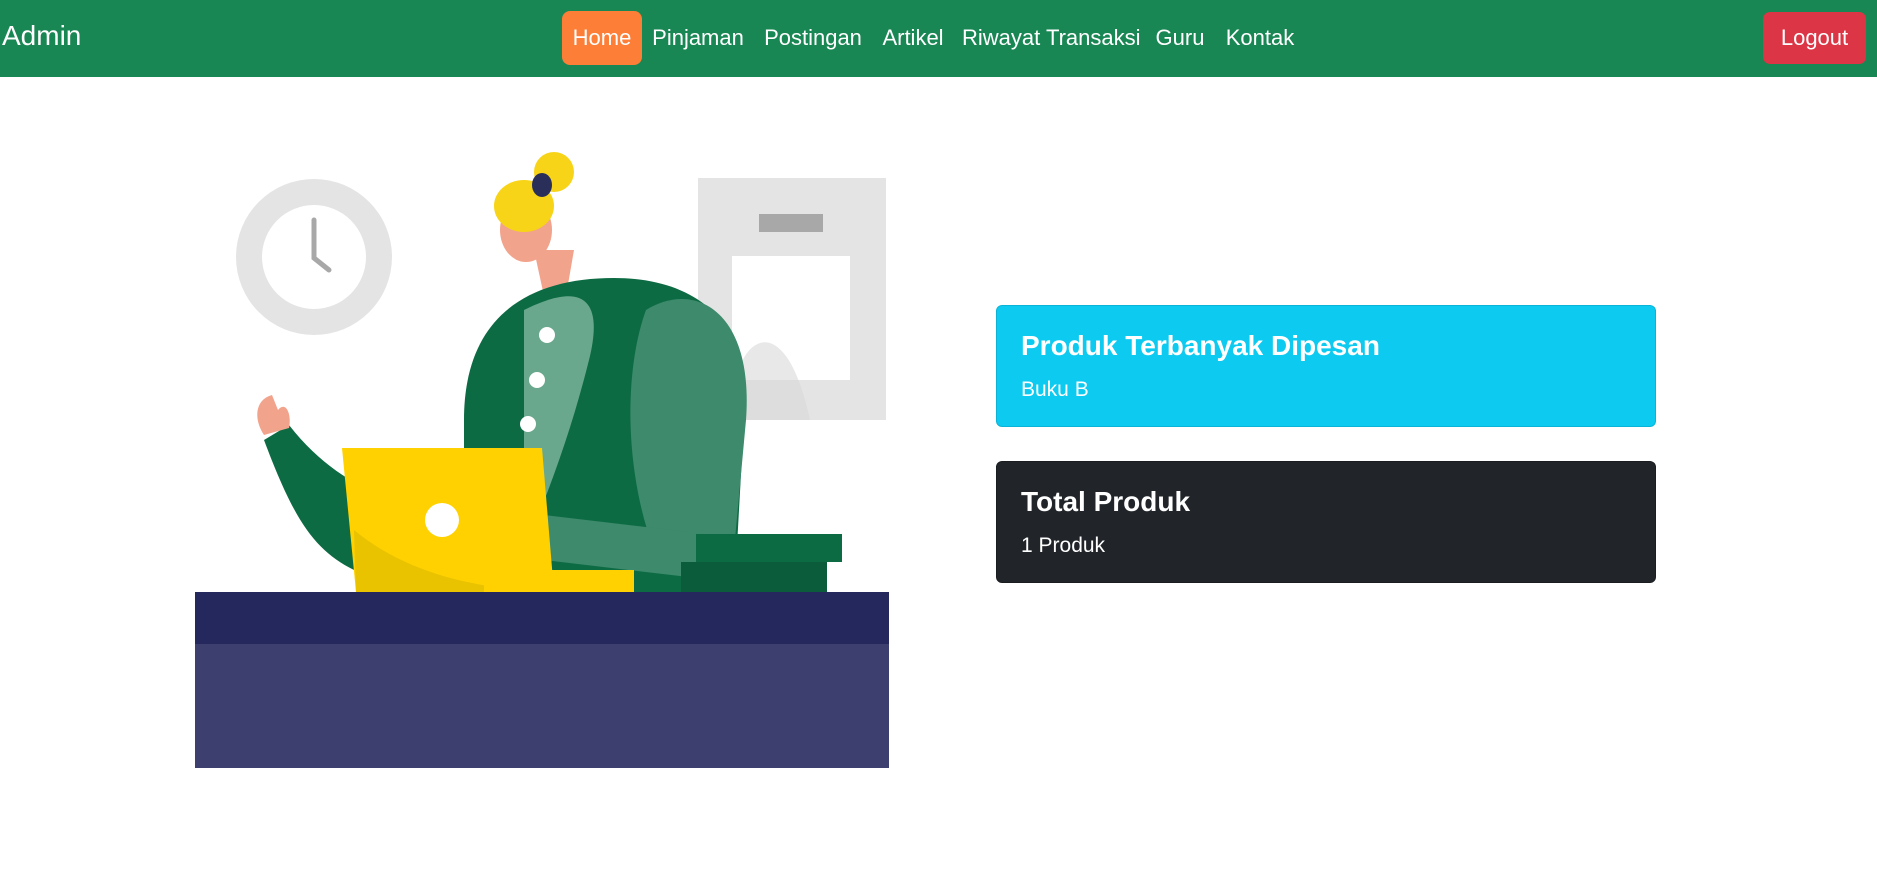  I want to click on nav-link-home: Home, so click(602, 38).